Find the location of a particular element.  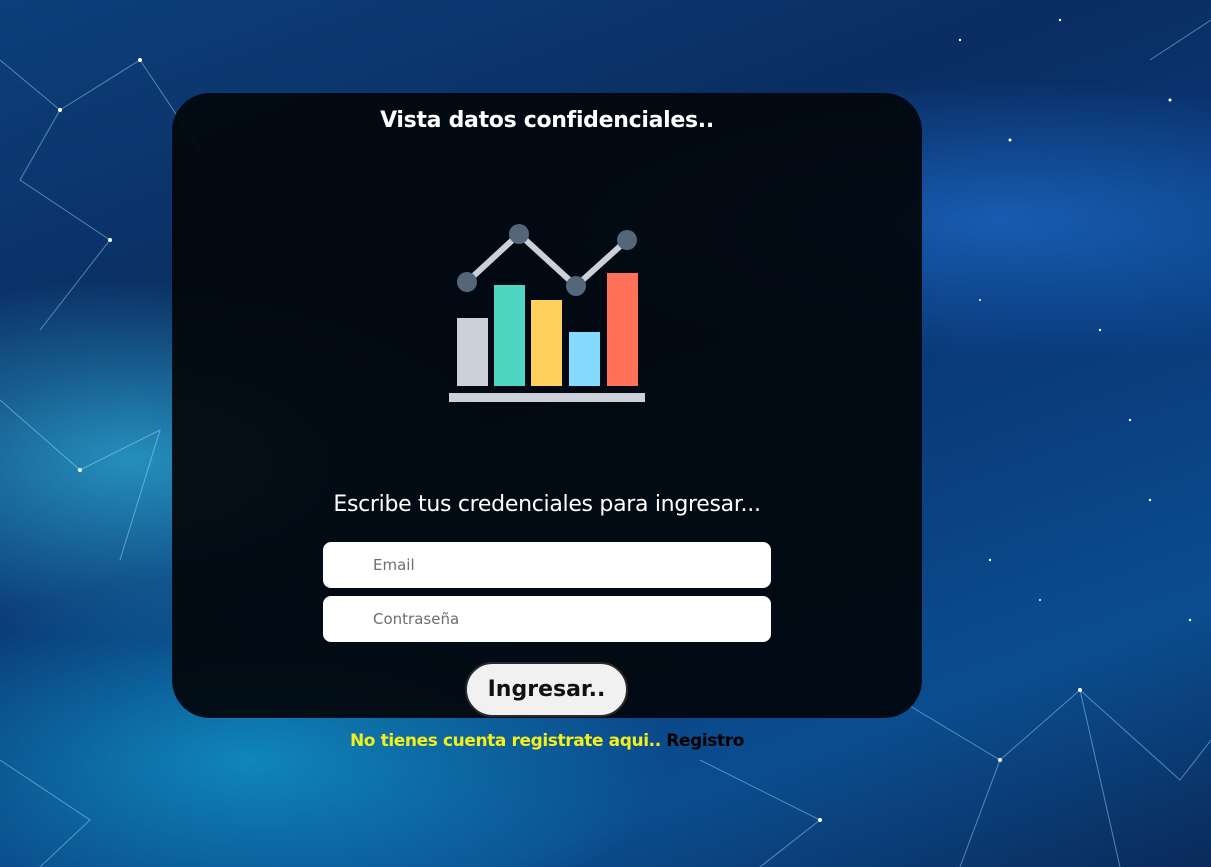

login-submit-button: Ingresar.. is located at coordinates (546, 689).